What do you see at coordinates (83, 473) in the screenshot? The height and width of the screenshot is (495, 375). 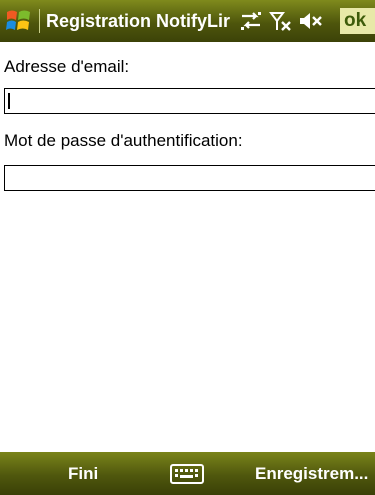 I see `fini-softkey: Fini` at bounding box center [83, 473].